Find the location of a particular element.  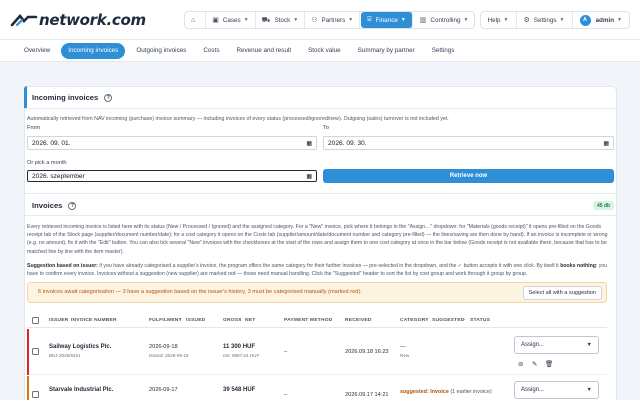

user-menu: A admin ▼ is located at coordinates (601, 20).